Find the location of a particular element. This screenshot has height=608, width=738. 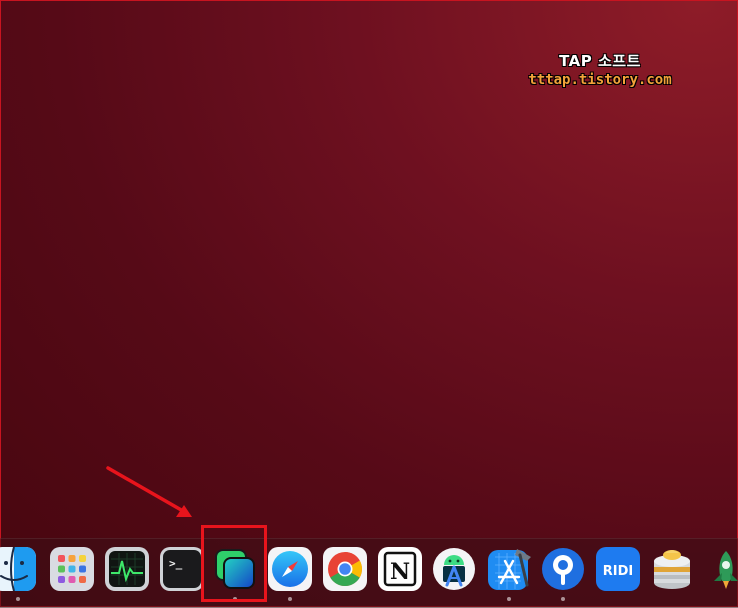

dock-item-finder is located at coordinates (18, 569).